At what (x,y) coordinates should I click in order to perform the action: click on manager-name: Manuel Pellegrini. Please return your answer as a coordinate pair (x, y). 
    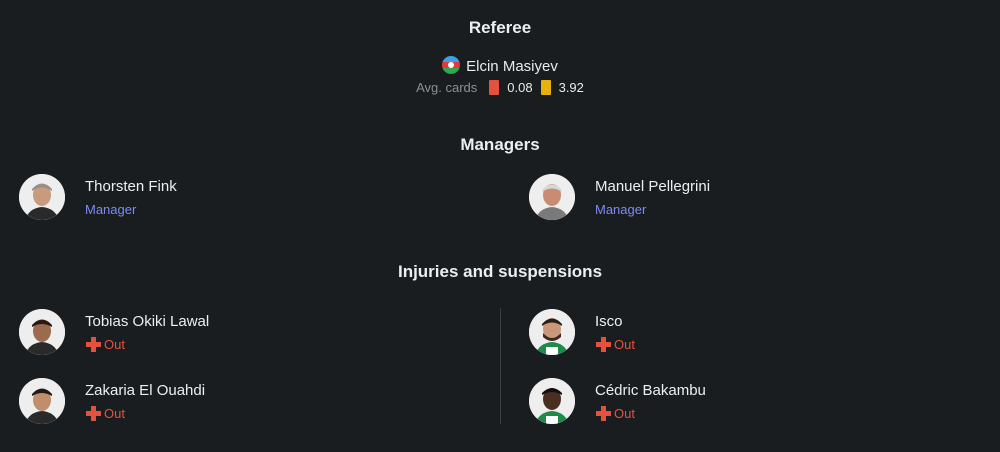
    Looking at the image, I should click on (653, 186).